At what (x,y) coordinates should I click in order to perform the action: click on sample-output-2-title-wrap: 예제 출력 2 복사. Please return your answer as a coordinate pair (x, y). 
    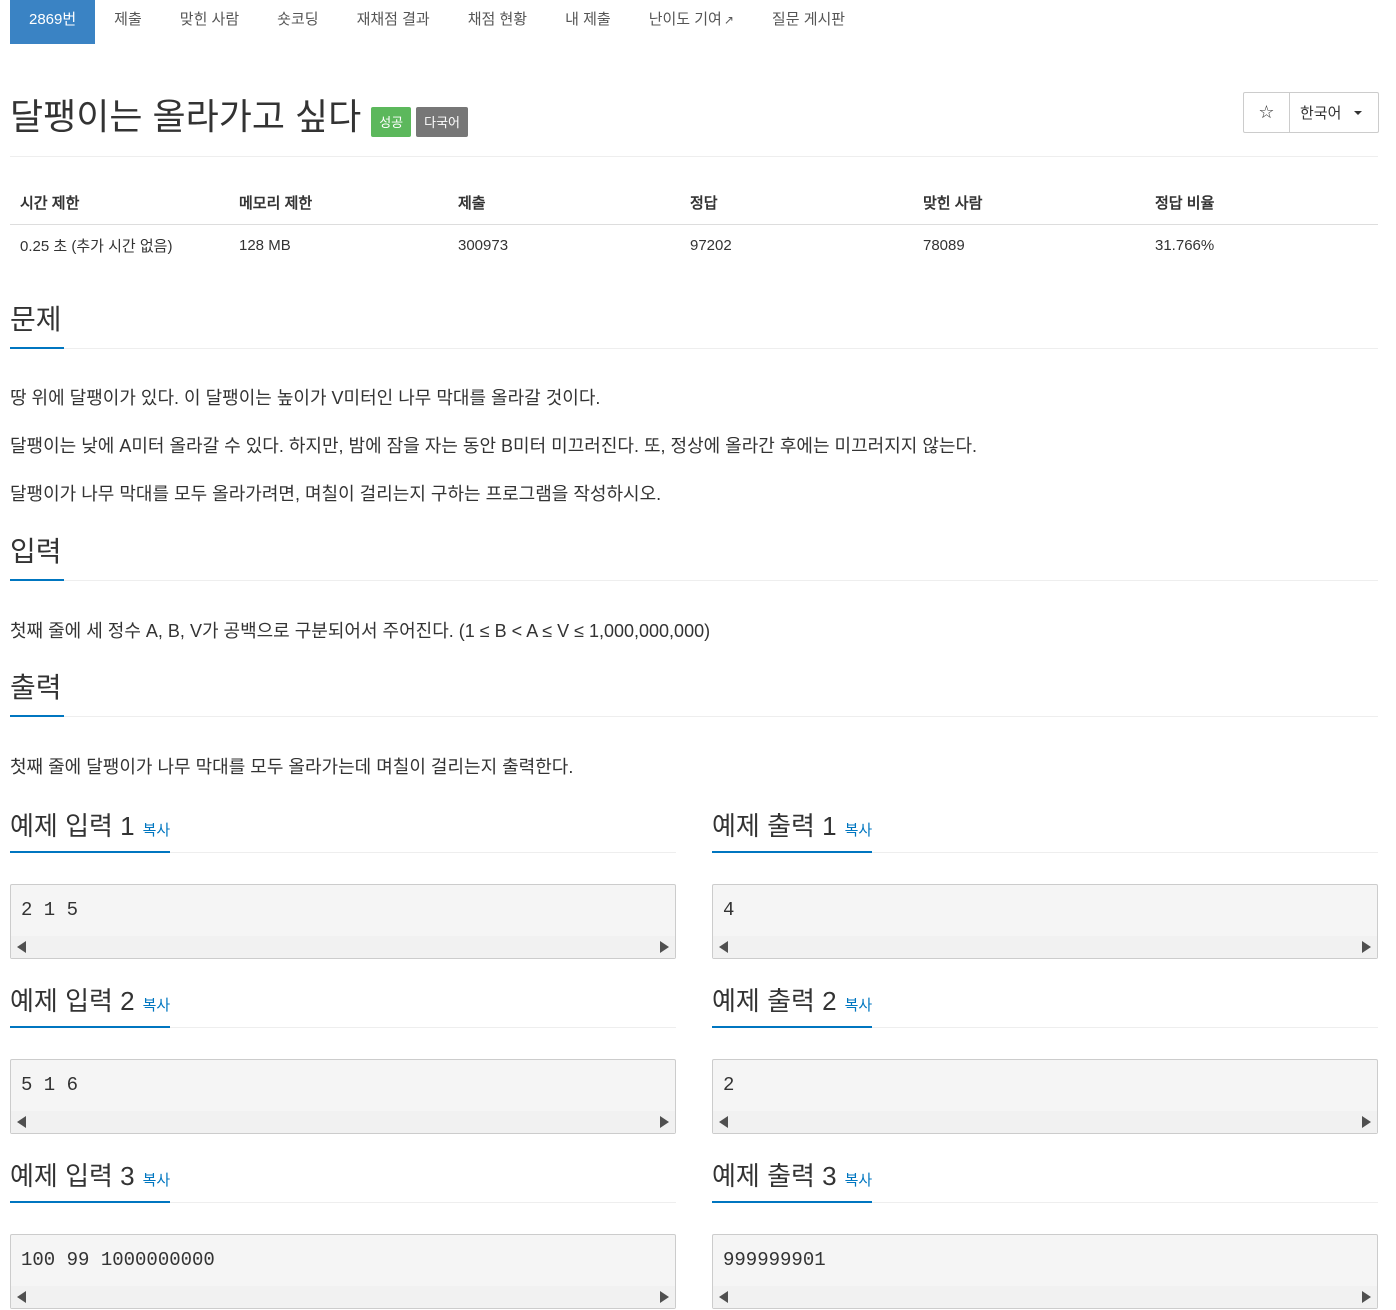
    Looking at the image, I should click on (792, 1005).